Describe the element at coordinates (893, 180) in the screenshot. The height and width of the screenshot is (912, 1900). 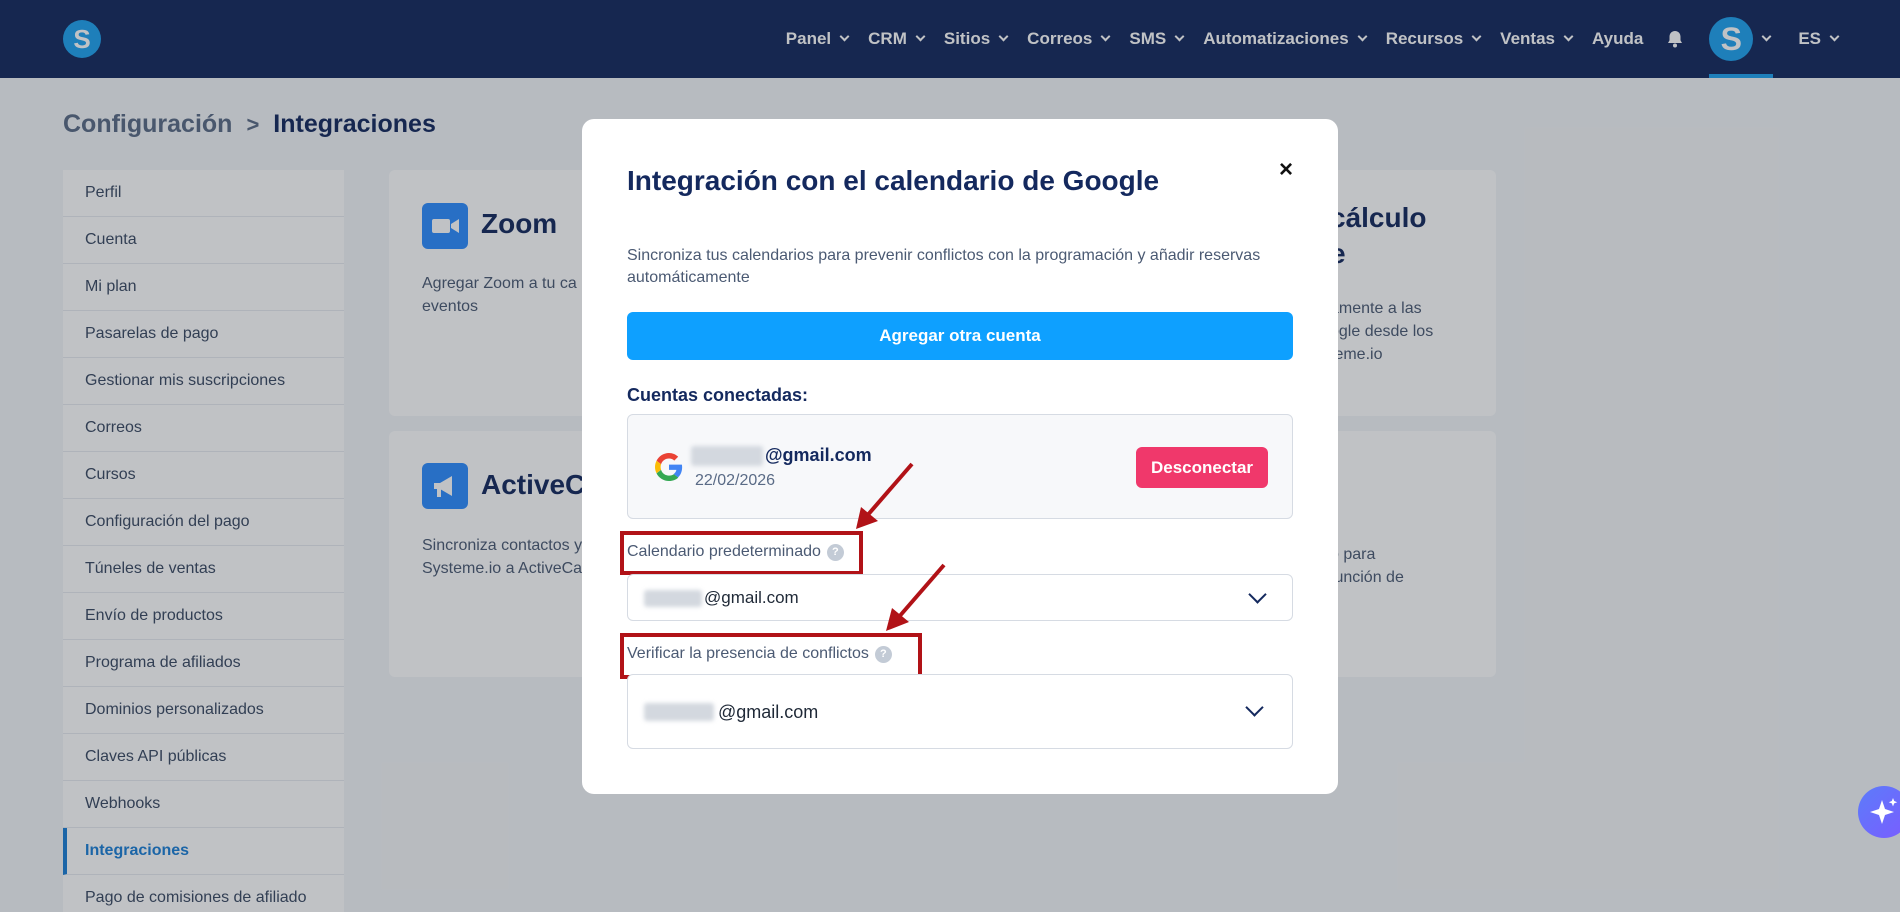
I see `modal-title: Integración con el calendario de Google` at that location.